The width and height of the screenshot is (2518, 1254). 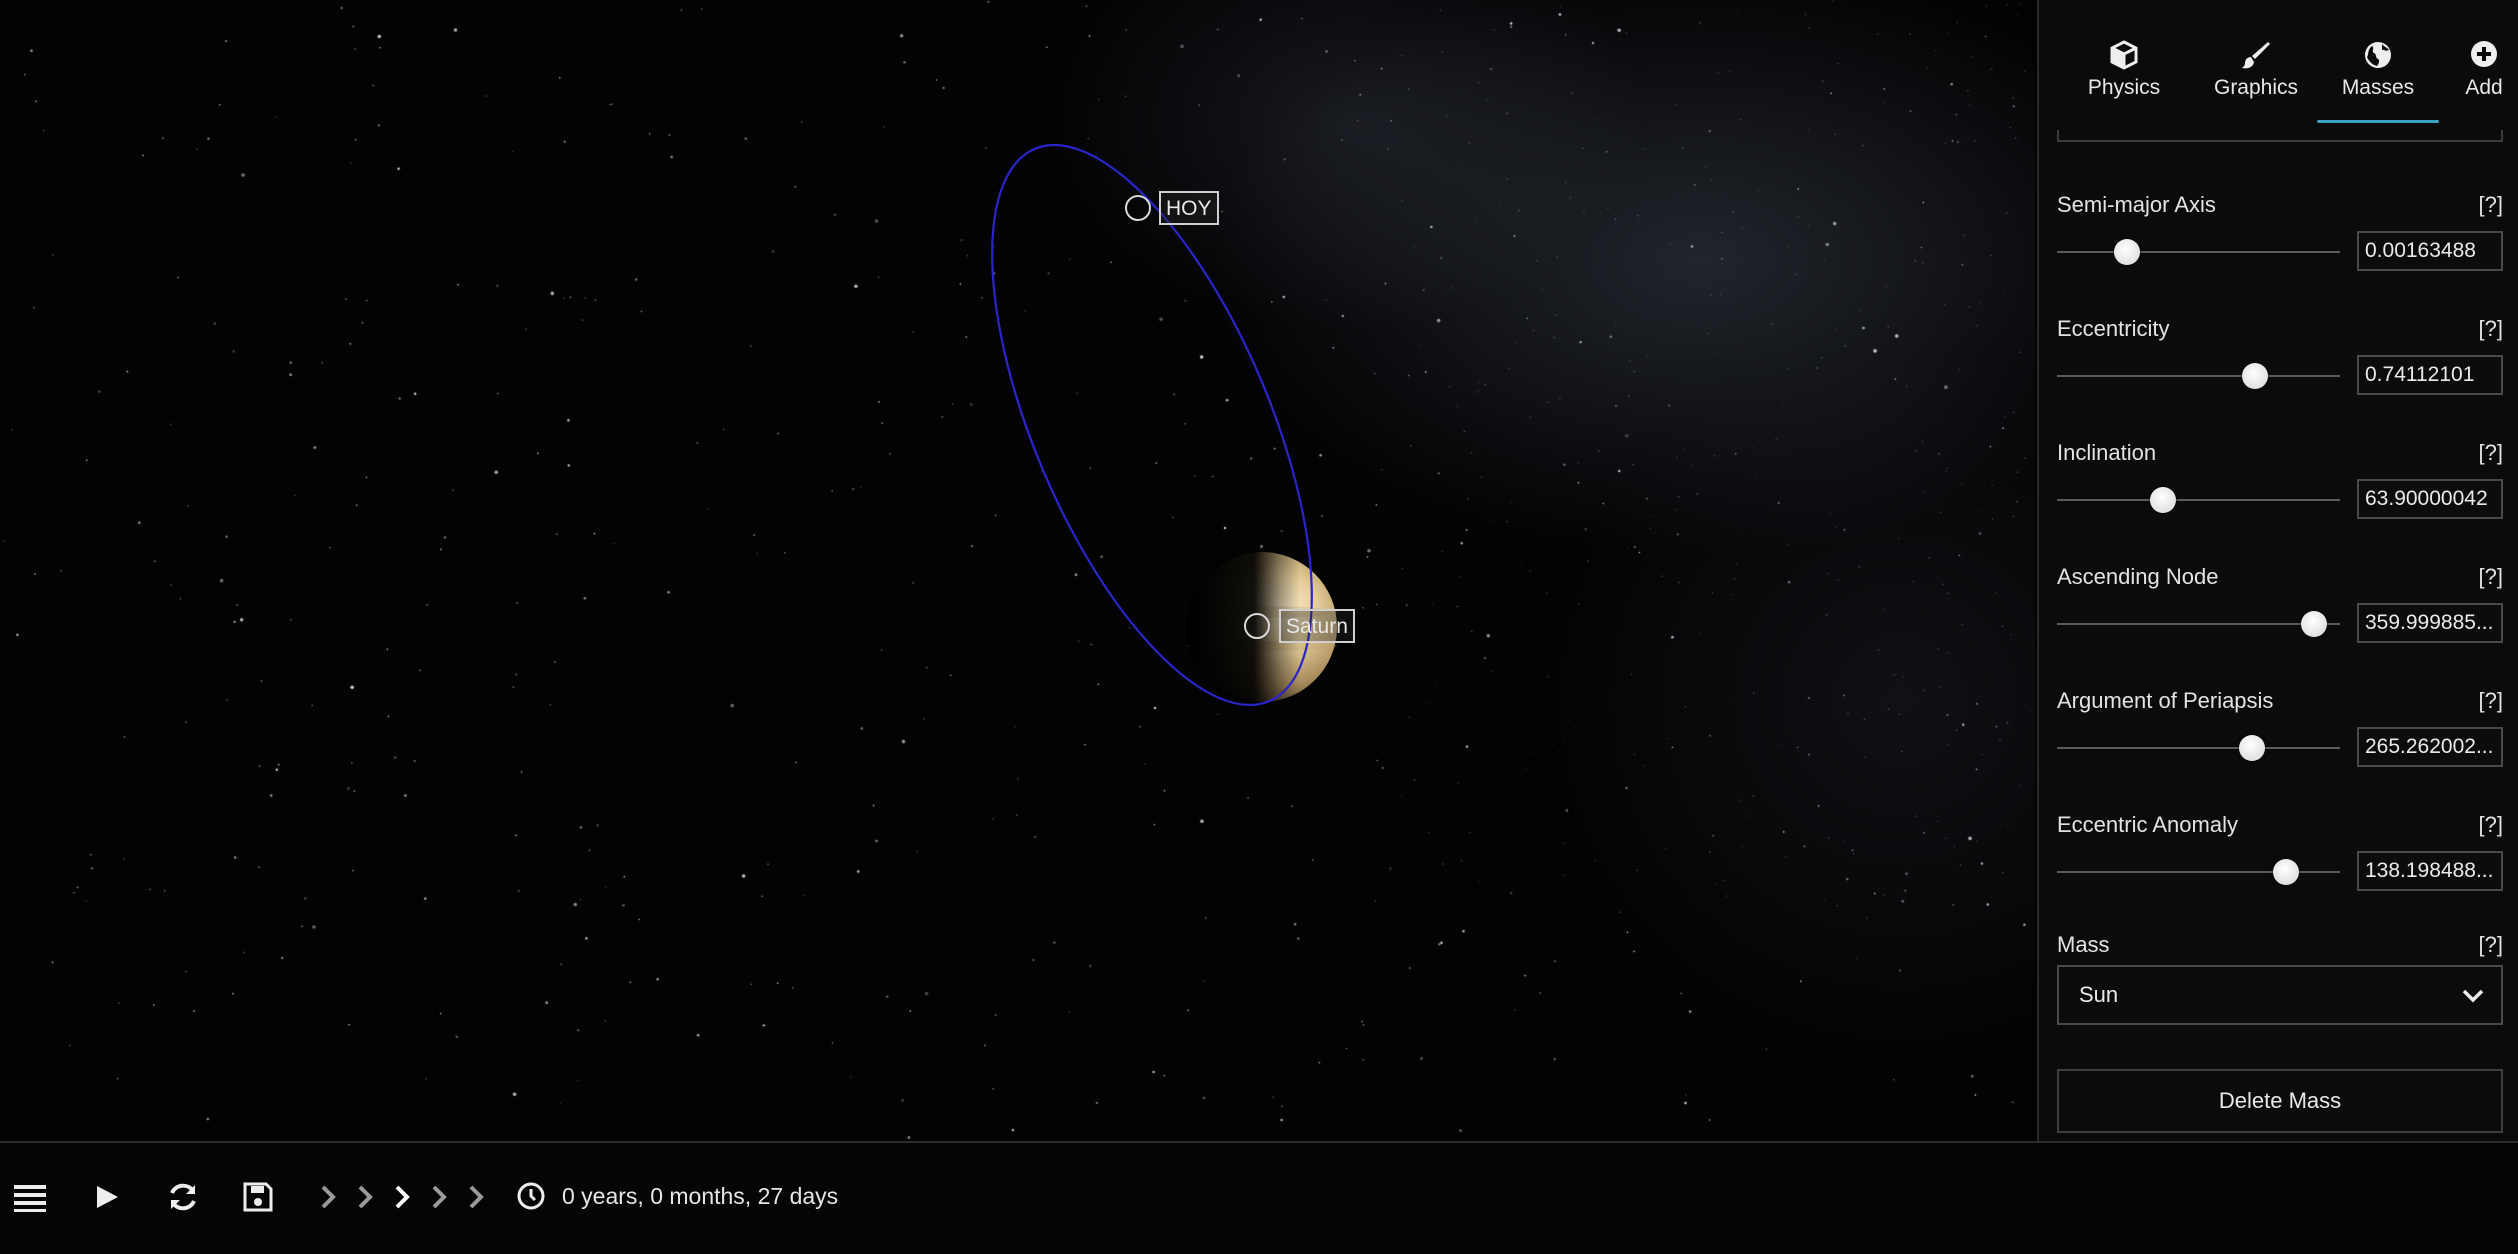 I want to click on argument-of-periapsis-slider-thumb, so click(x=2252, y=748).